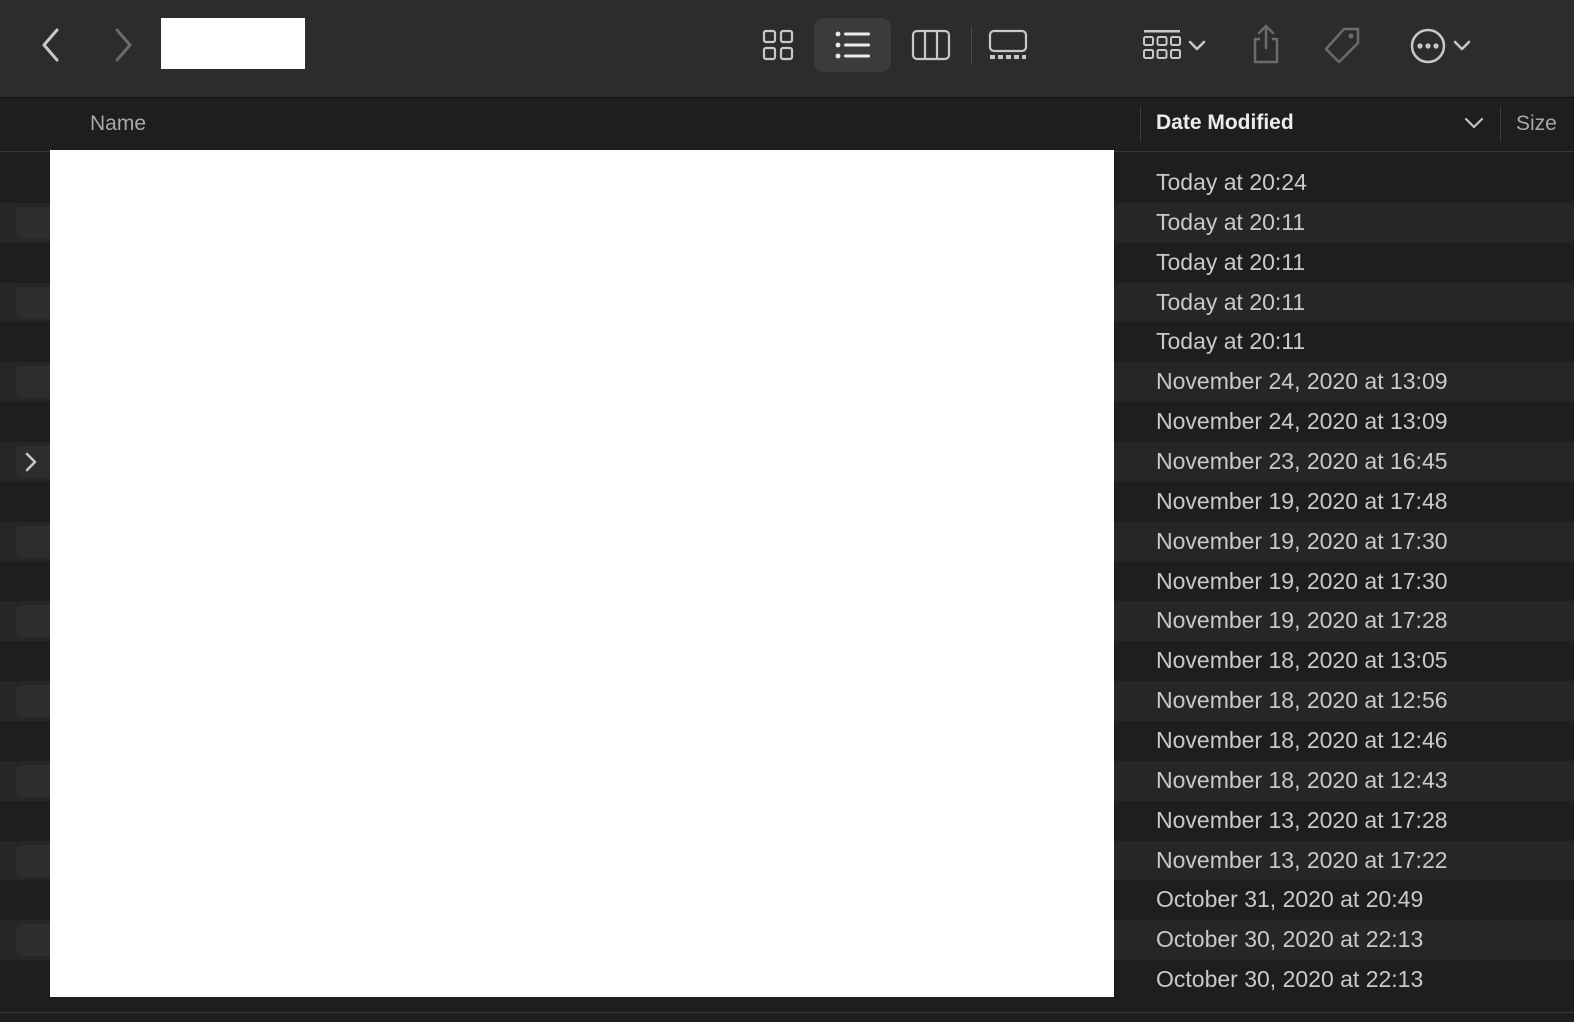 The width and height of the screenshot is (1574, 1022). I want to click on share-icon, so click(1266, 44).